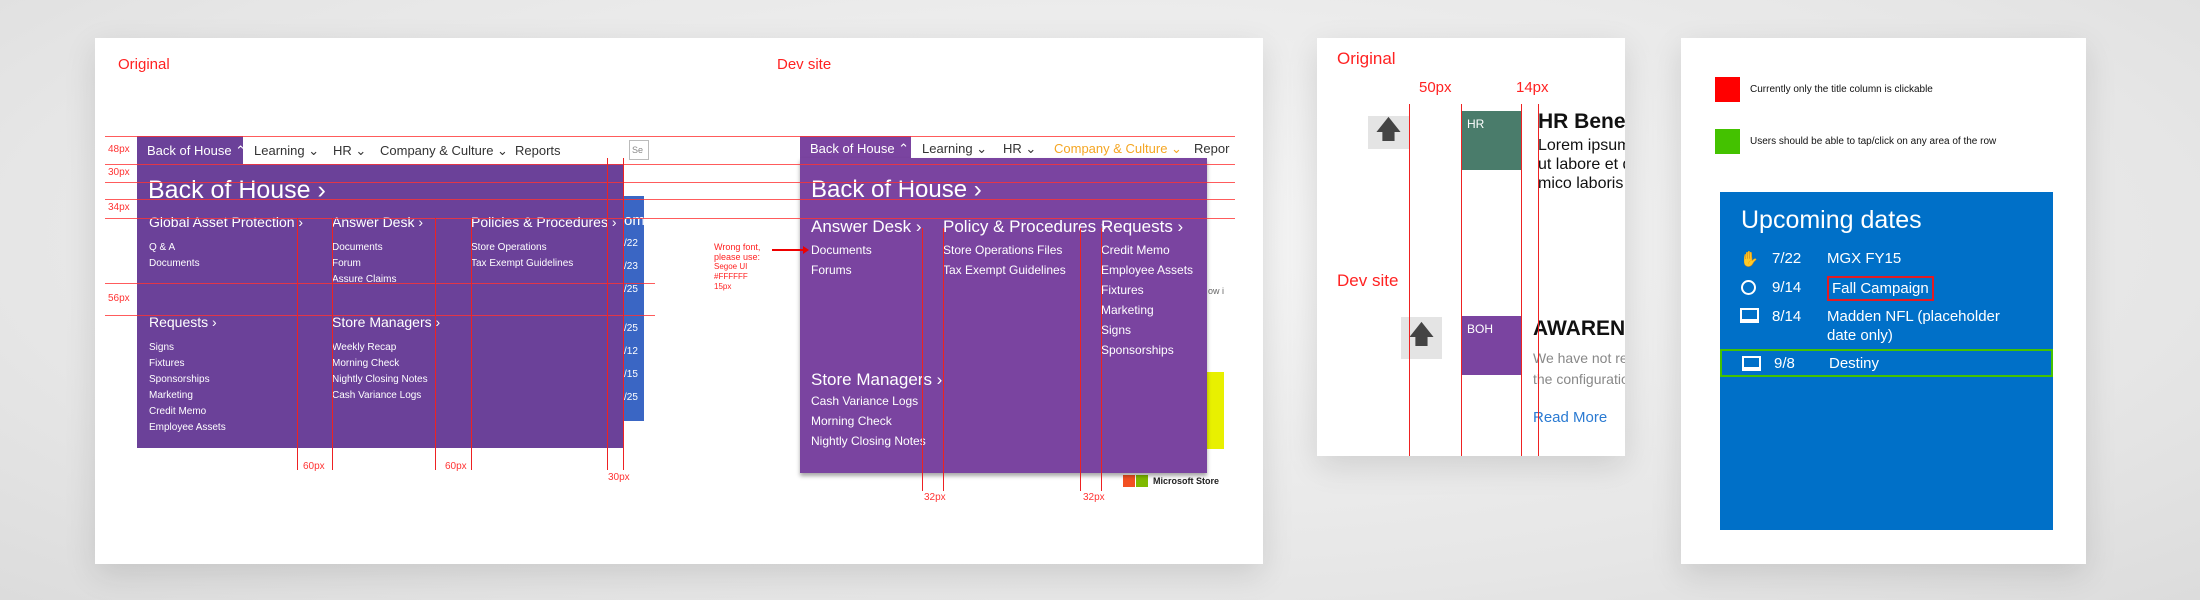 This screenshot has height=600, width=2200. What do you see at coordinates (162, 247) in the screenshot?
I see `section-link: Q & A` at bounding box center [162, 247].